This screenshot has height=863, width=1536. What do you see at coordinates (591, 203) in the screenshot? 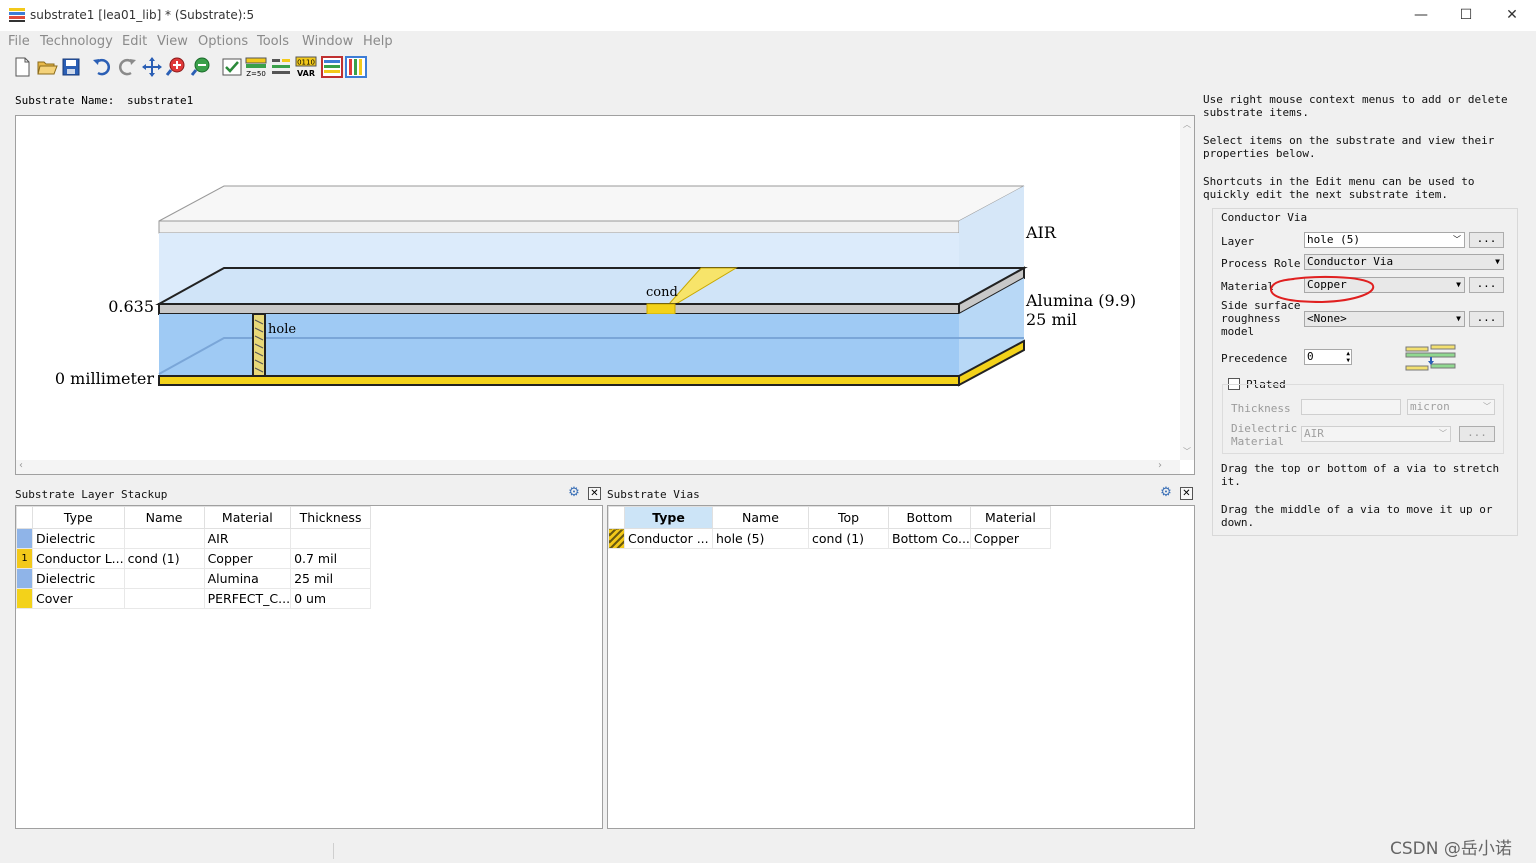
I see `air-top-face` at bounding box center [591, 203].